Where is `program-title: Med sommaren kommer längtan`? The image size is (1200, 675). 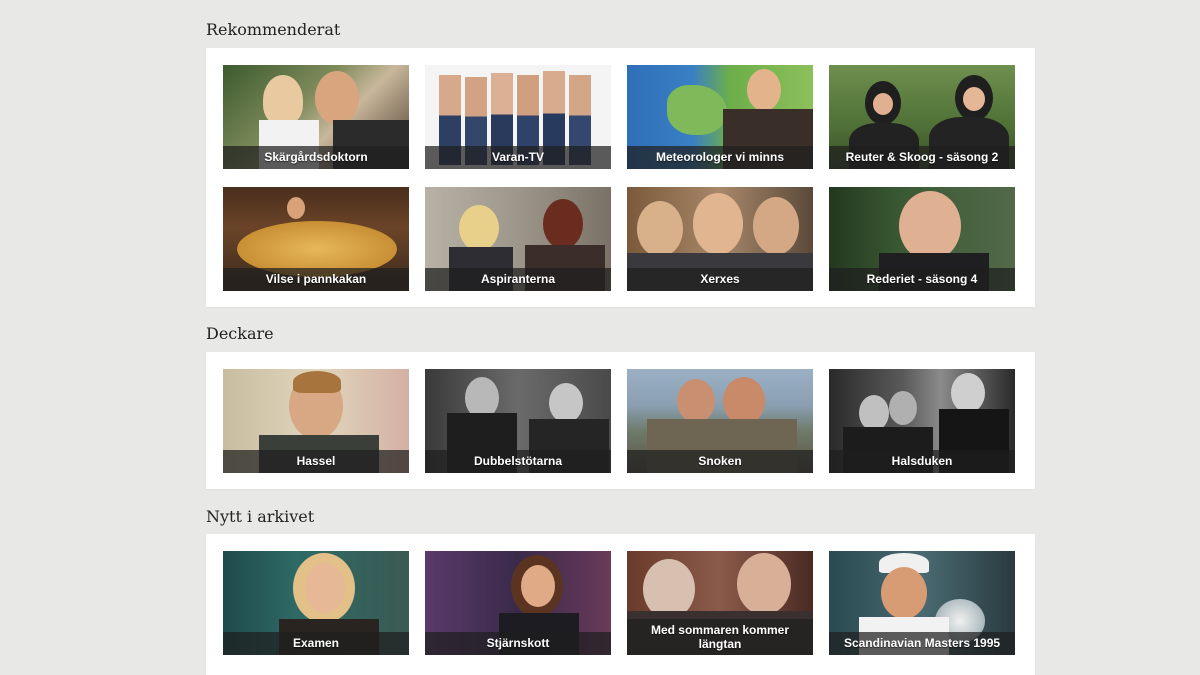 program-title: Med sommaren kommer längtan is located at coordinates (720, 637).